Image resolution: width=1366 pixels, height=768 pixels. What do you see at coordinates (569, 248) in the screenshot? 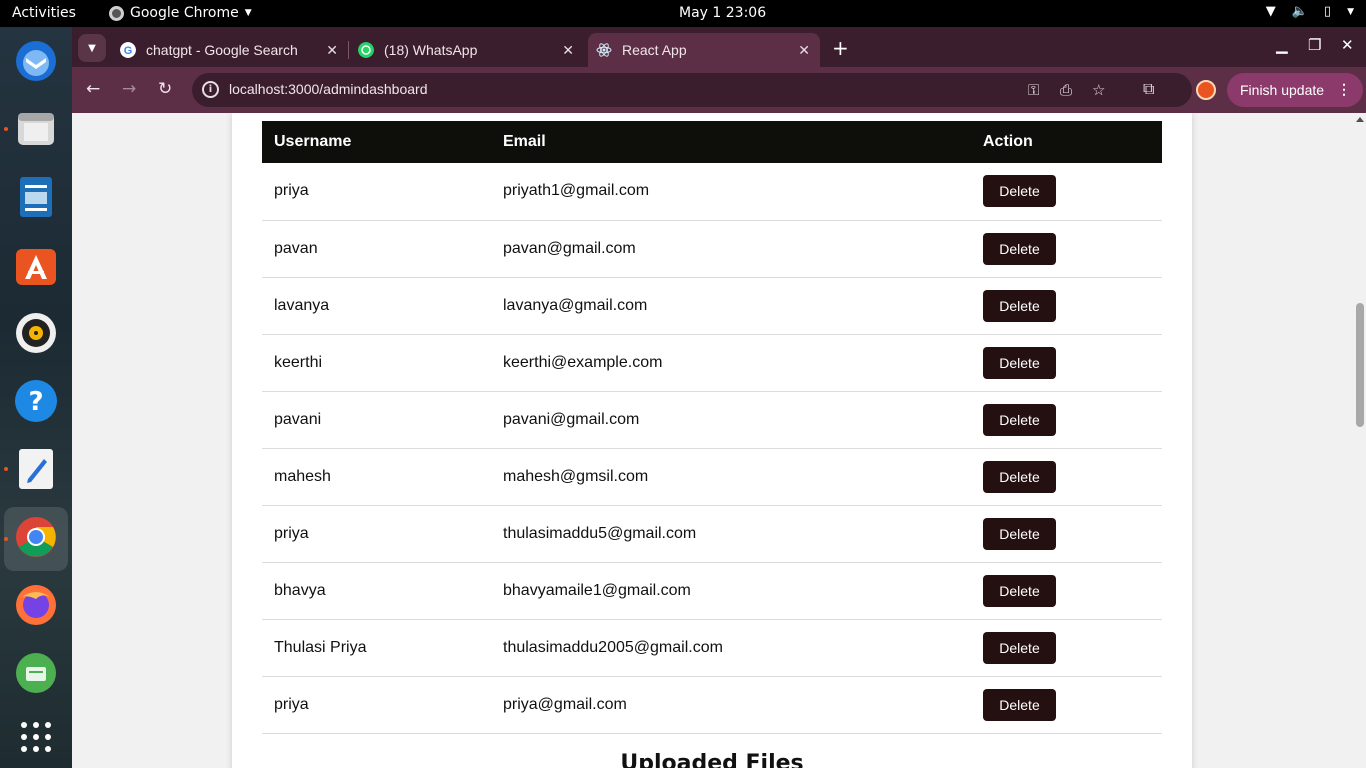
I see `email-cell: pavan@gmail.com` at bounding box center [569, 248].